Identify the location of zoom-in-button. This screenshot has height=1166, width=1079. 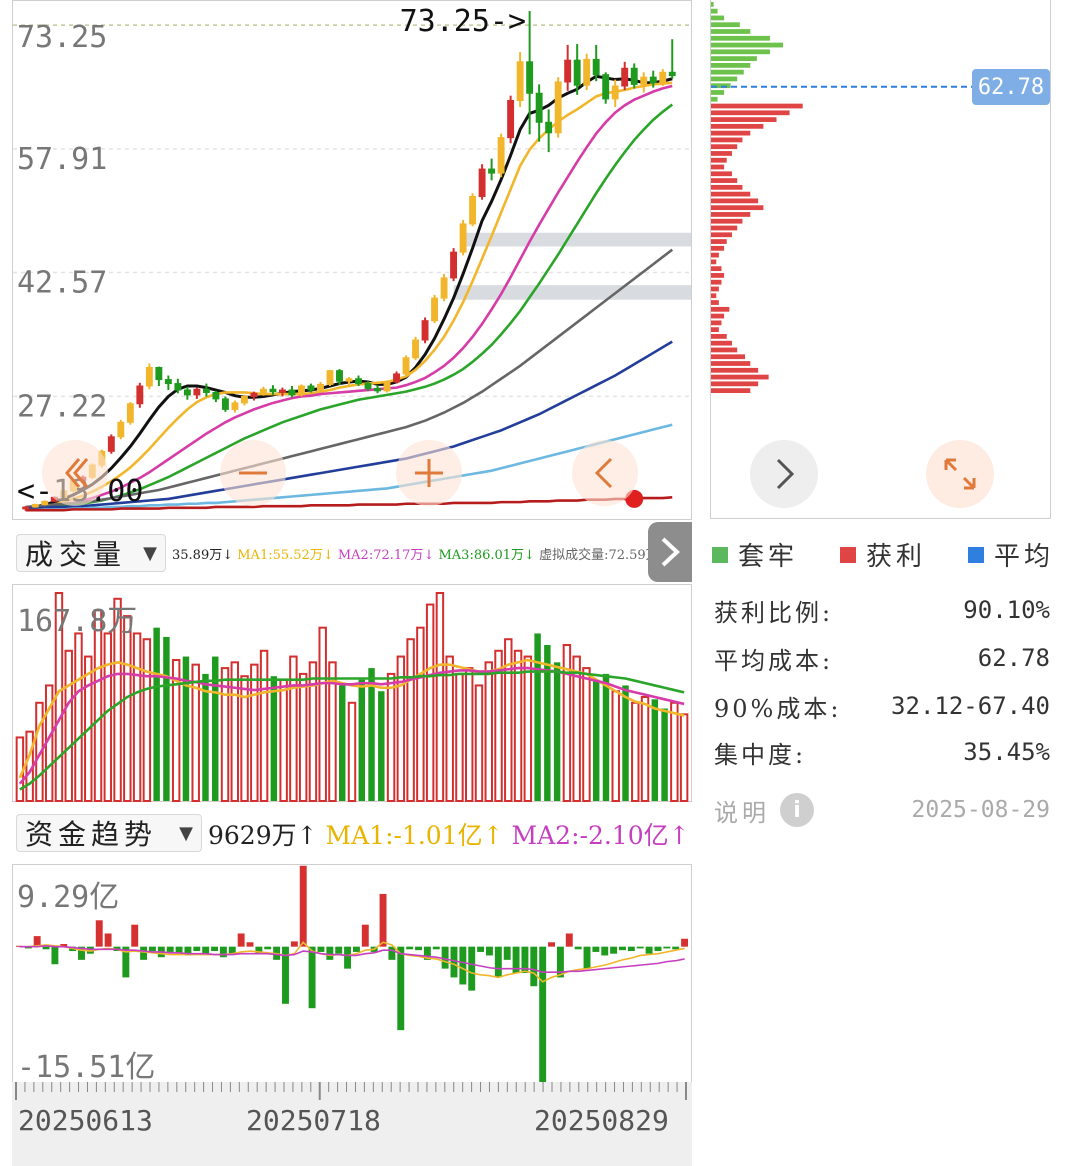
(429, 473).